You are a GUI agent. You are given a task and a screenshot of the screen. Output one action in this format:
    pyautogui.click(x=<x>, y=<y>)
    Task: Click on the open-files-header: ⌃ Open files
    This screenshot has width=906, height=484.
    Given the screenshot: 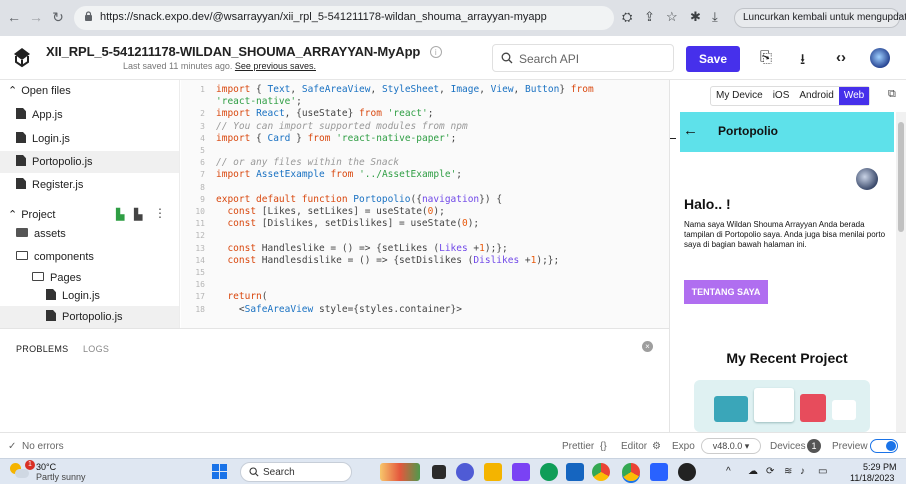 What is the action you would take?
    pyautogui.click(x=39, y=90)
    